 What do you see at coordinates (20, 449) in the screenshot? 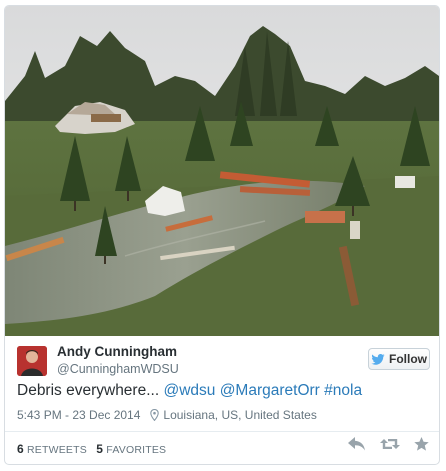
I see `retweets-count: 6` at bounding box center [20, 449].